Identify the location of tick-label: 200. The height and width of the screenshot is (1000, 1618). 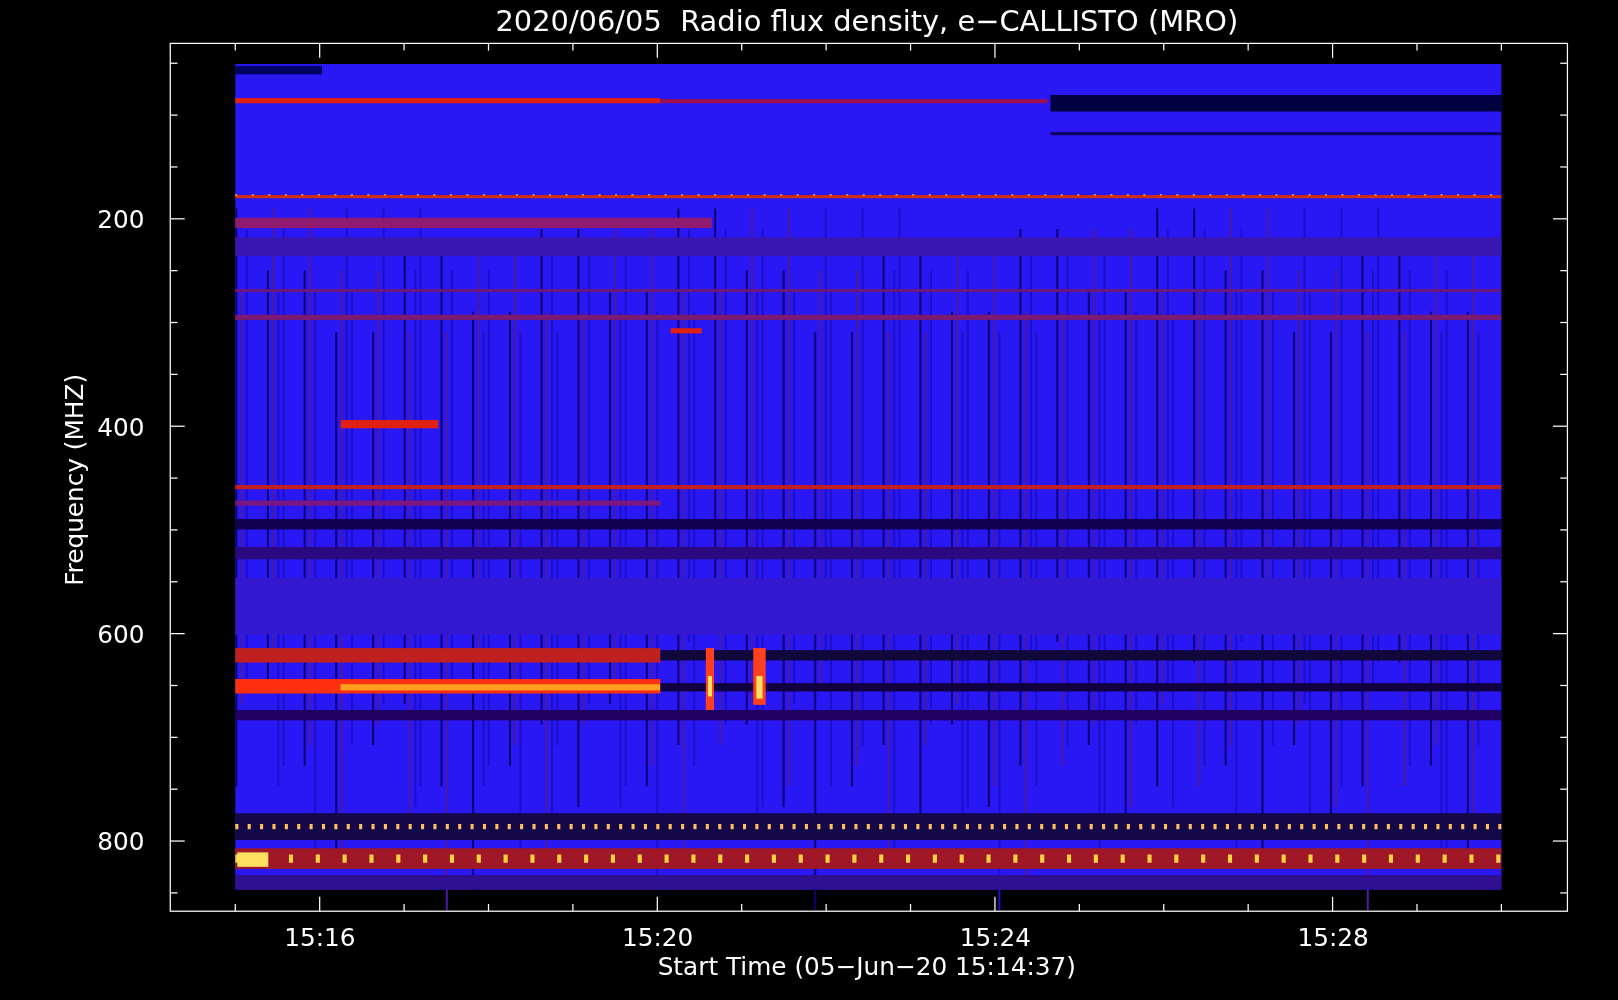
(121, 220).